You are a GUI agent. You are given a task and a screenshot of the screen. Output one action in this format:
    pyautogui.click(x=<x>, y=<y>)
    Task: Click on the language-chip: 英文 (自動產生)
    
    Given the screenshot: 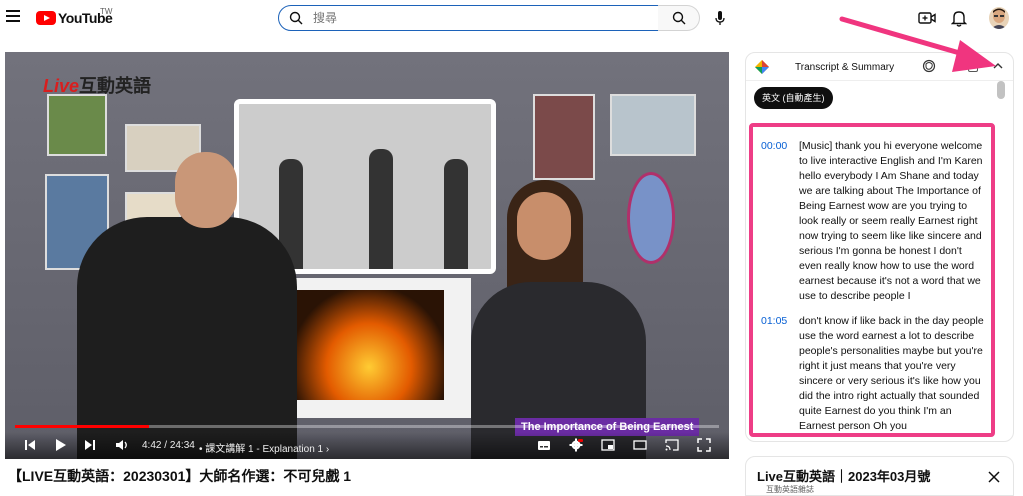 What is the action you would take?
    pyautogui.click(x=793, y=98)
    